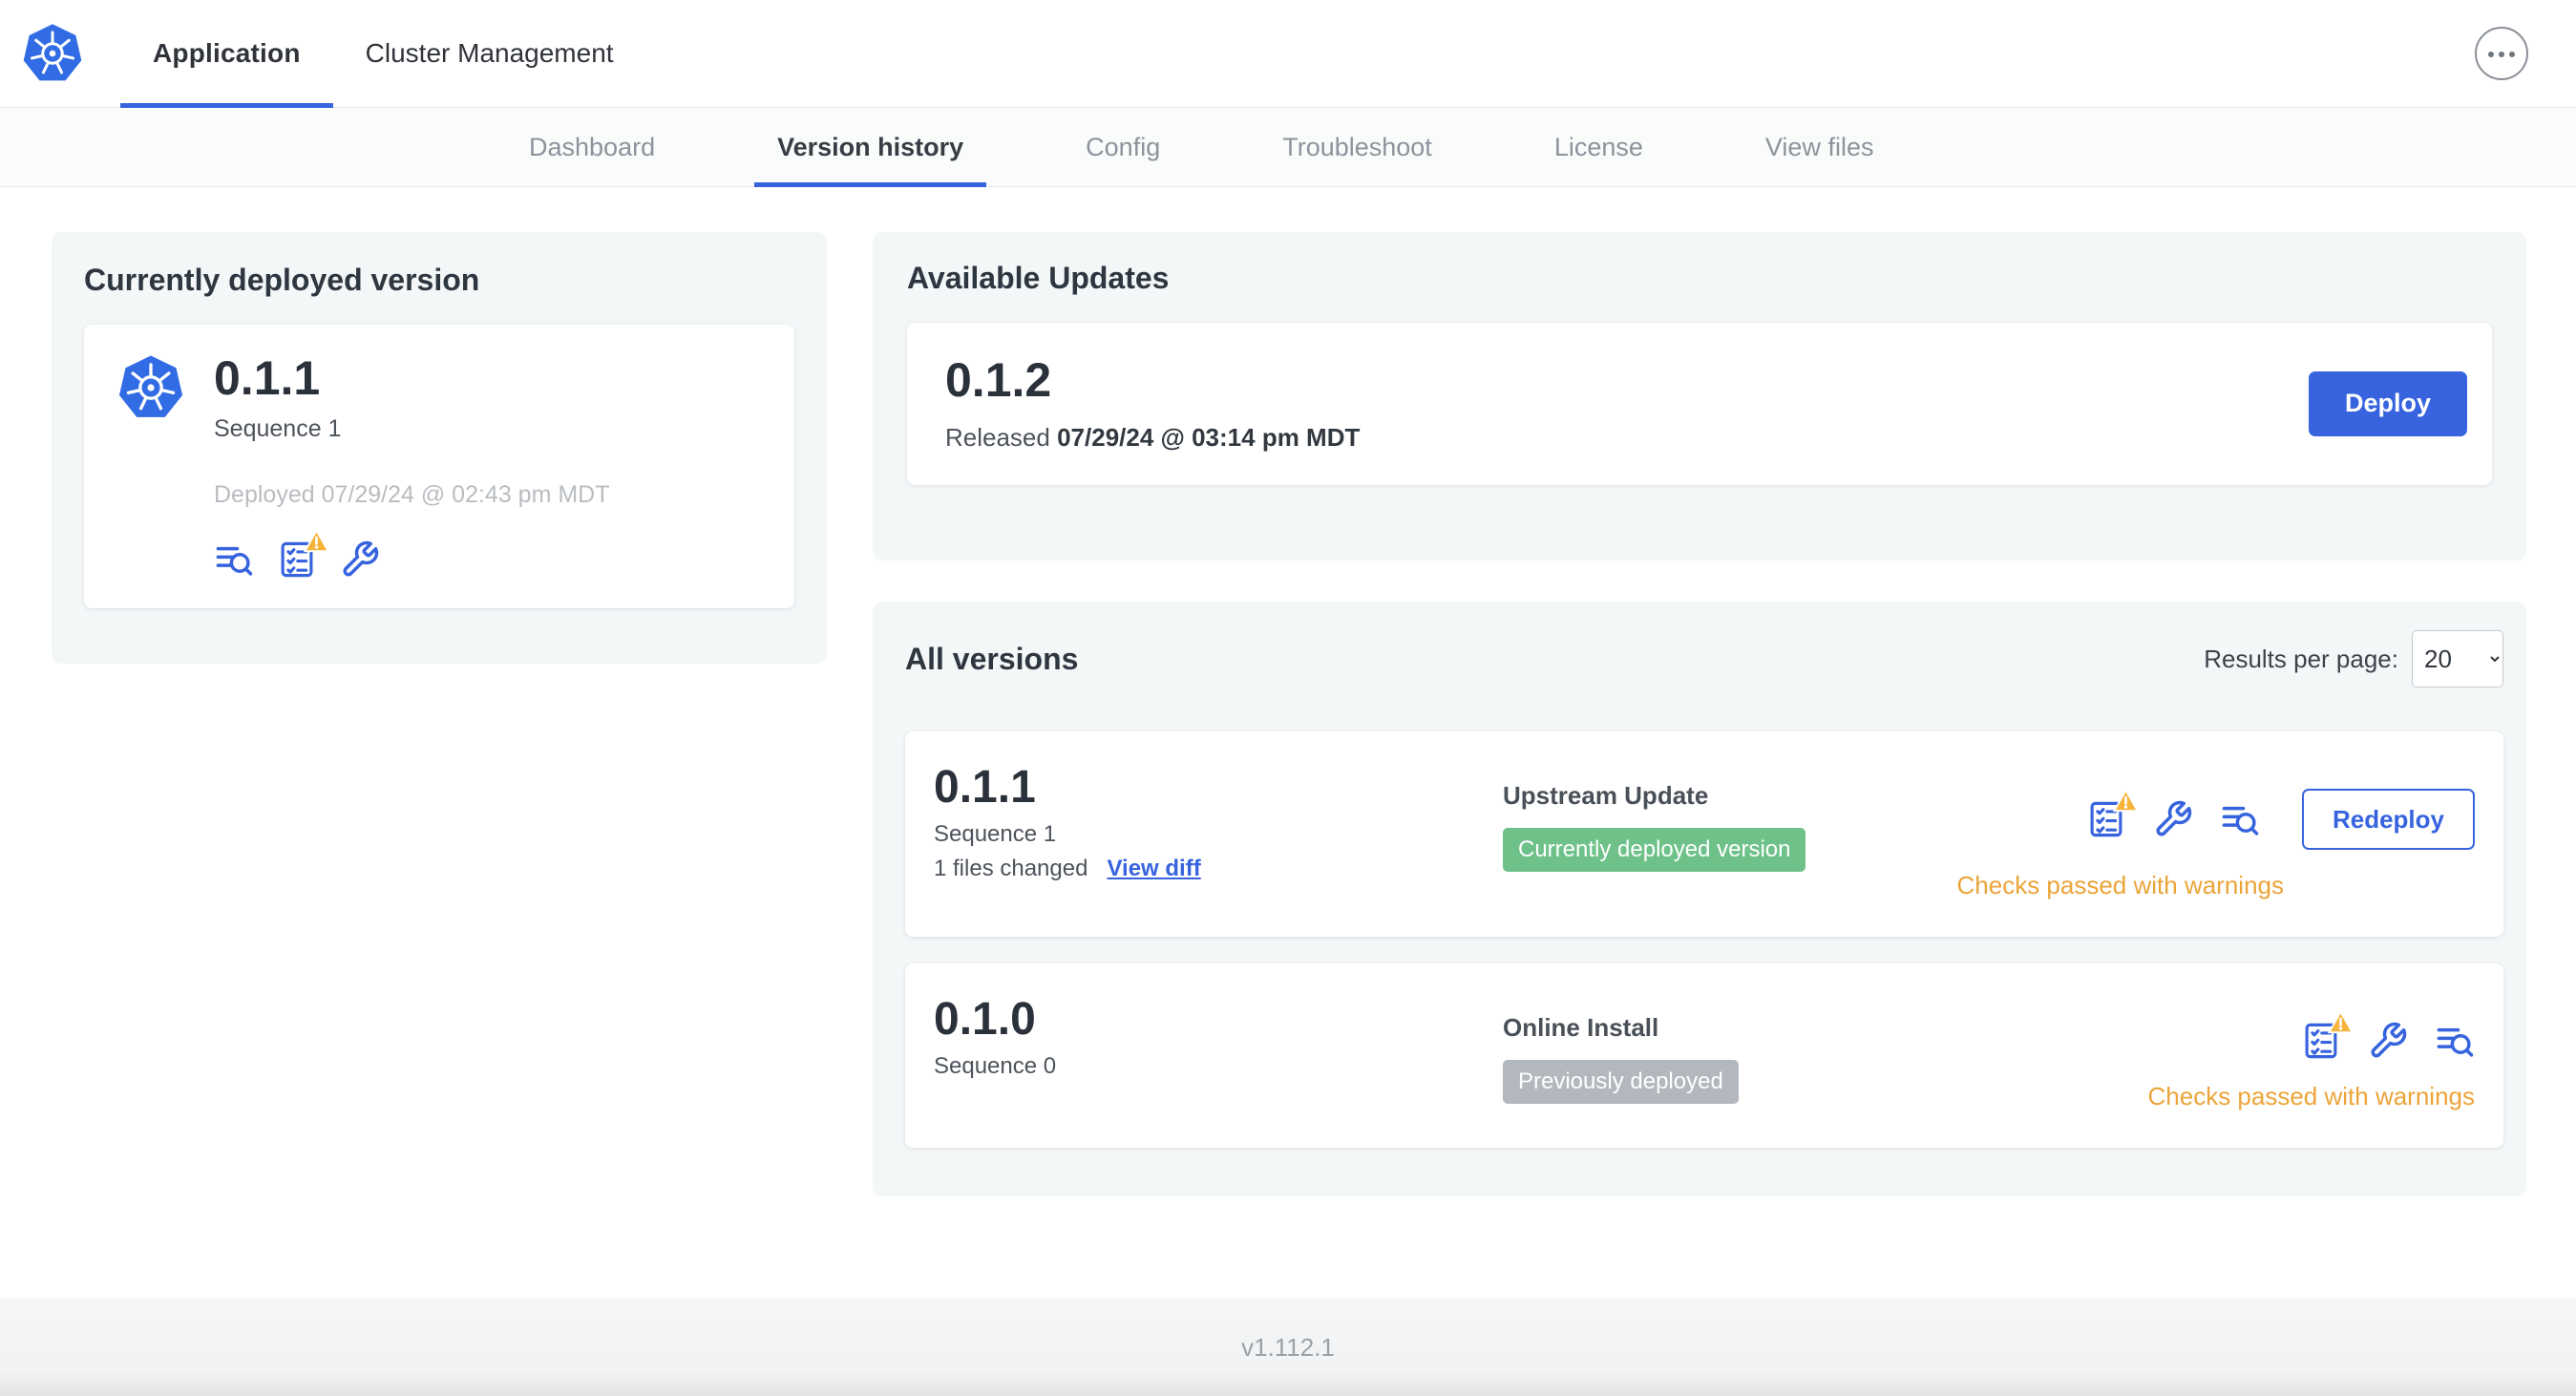 Image resolution: width=2576 pixels, height=1396 pixels. I want to click on release-date: Released 07/29/24 @ 03:14 pm MDT, so click(1152, 438).